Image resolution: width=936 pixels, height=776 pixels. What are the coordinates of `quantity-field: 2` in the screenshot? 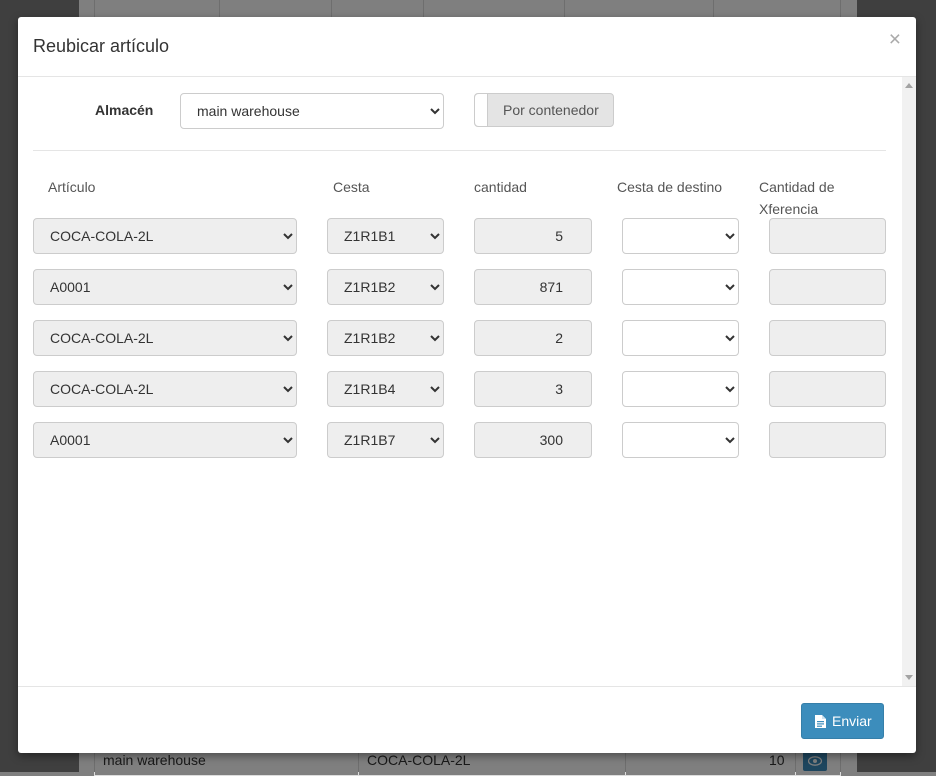 It's located at (533, 338).